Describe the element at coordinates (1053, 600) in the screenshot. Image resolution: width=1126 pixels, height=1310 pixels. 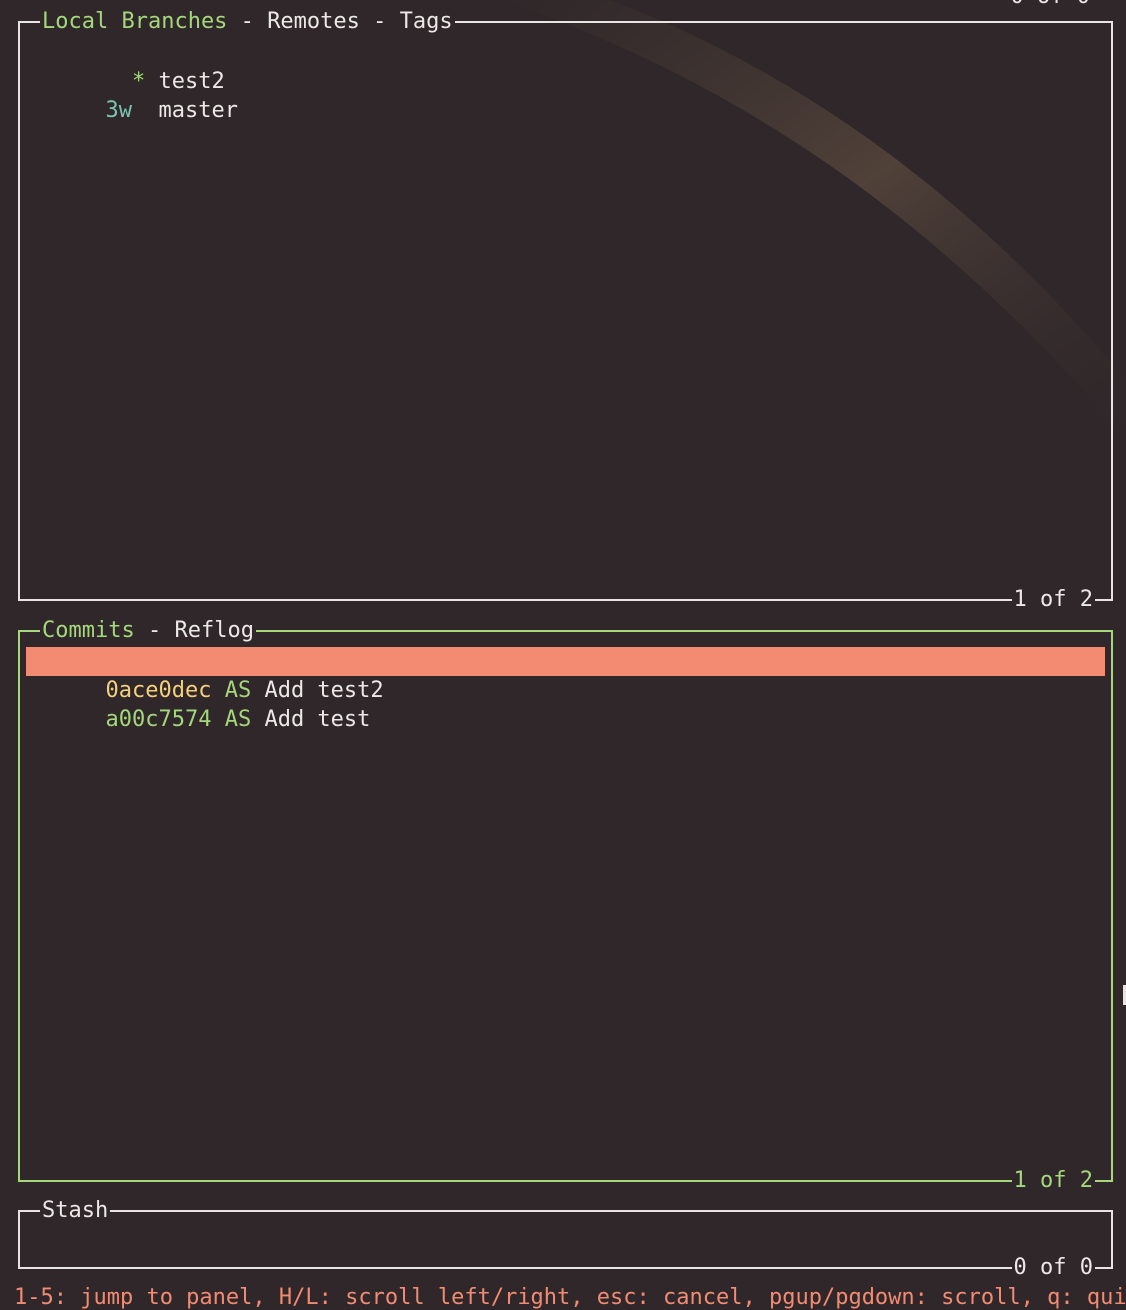
I see `branches-panel-counter: 1 of 2` at that location.